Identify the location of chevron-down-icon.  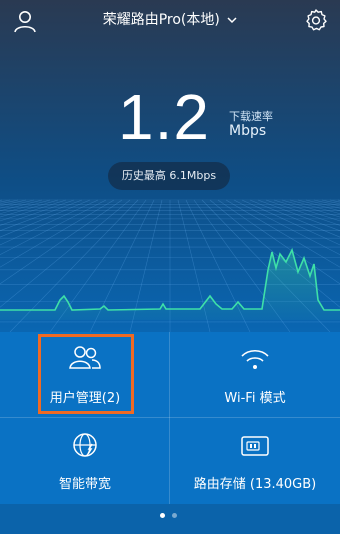
(232, 20).